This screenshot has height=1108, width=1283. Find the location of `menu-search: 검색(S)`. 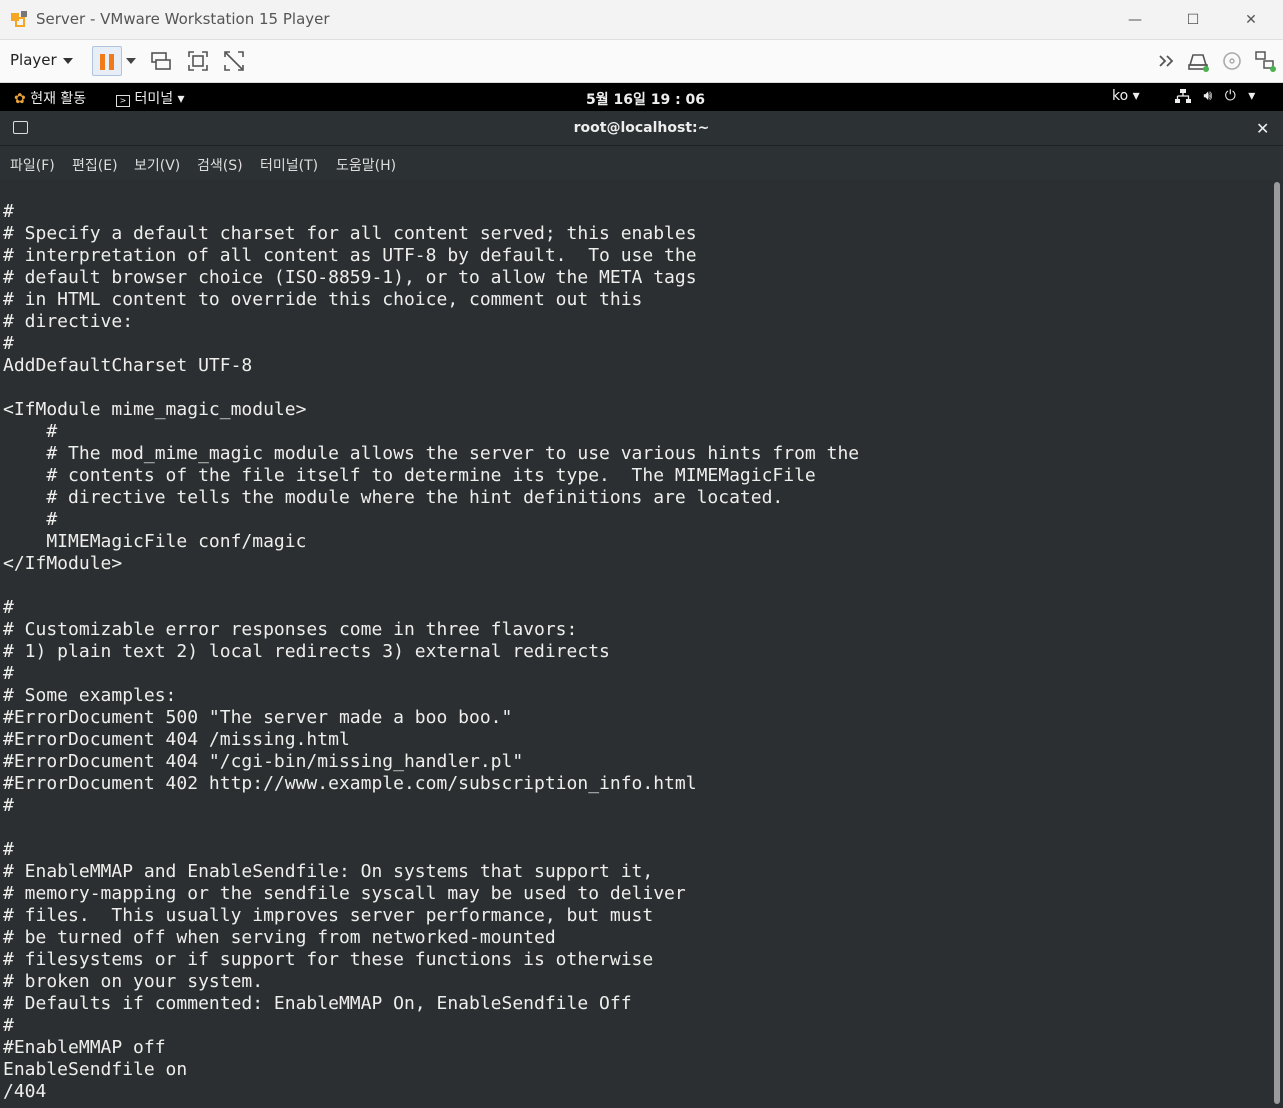

menu-search: 검색(S) is located at coordinates (220, 165).